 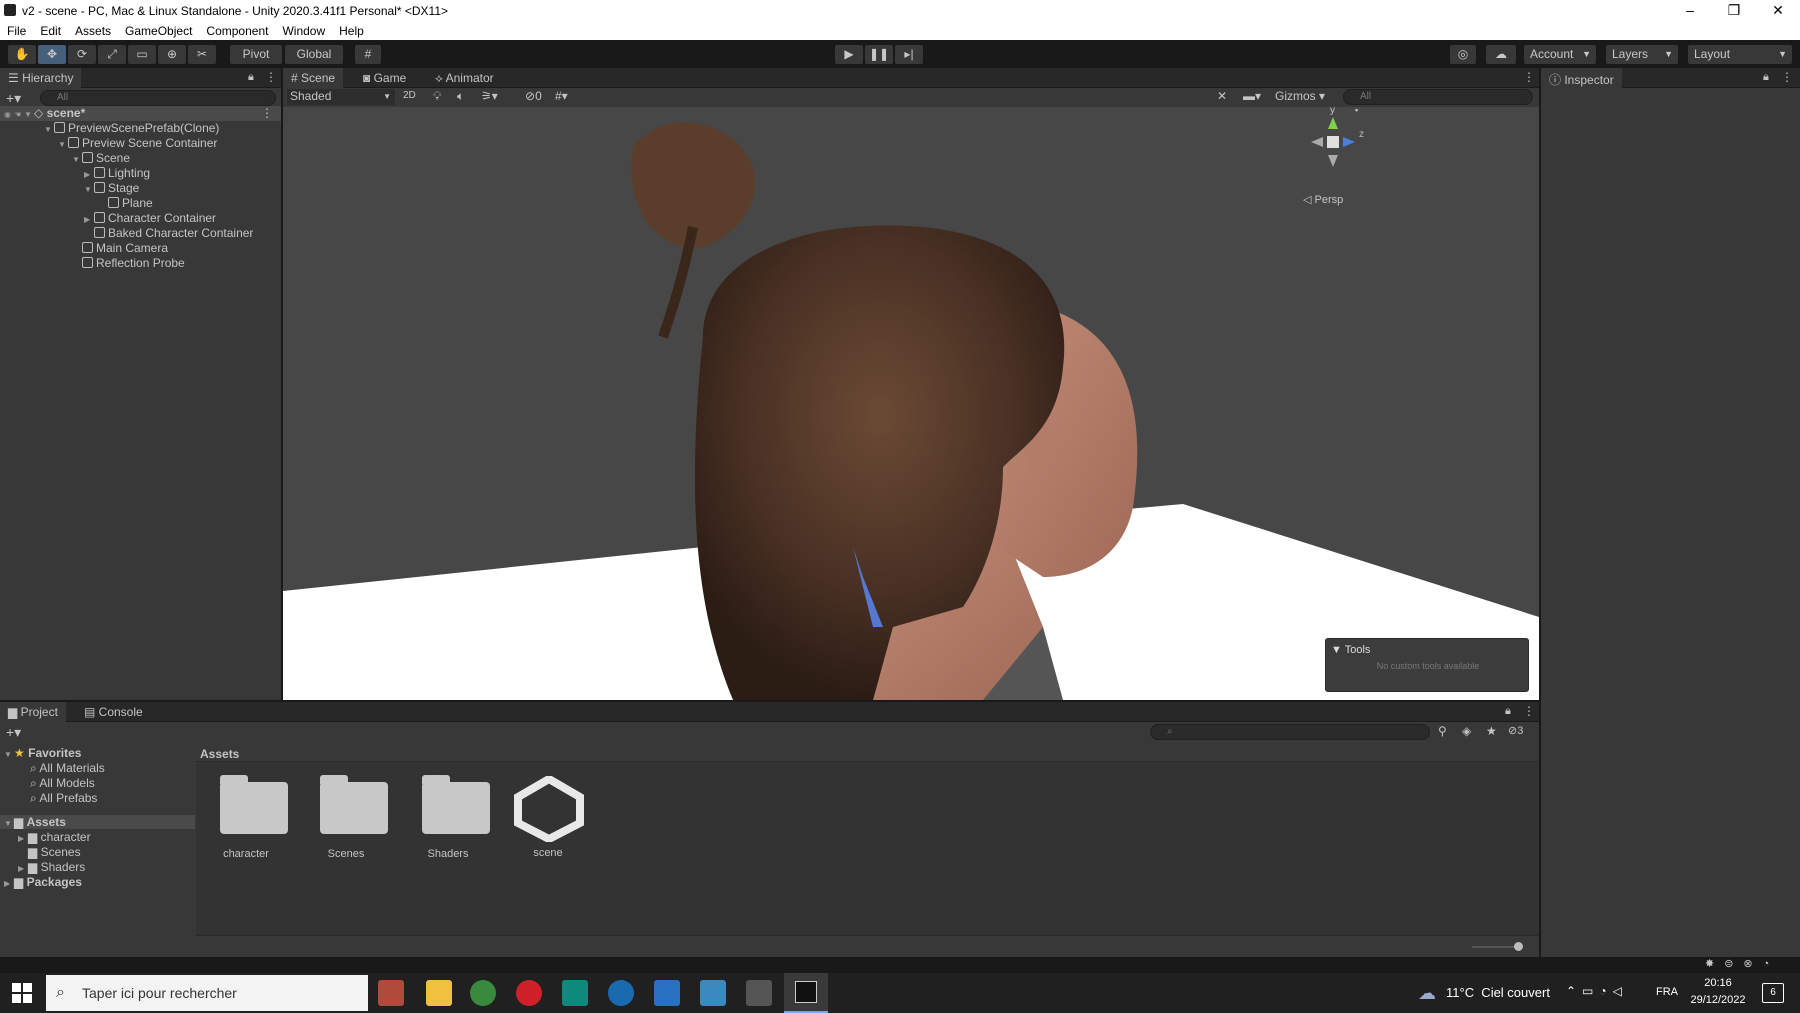 I want to click on effects-toggle-icon: ⚞▾, so click(x=489, y=96).